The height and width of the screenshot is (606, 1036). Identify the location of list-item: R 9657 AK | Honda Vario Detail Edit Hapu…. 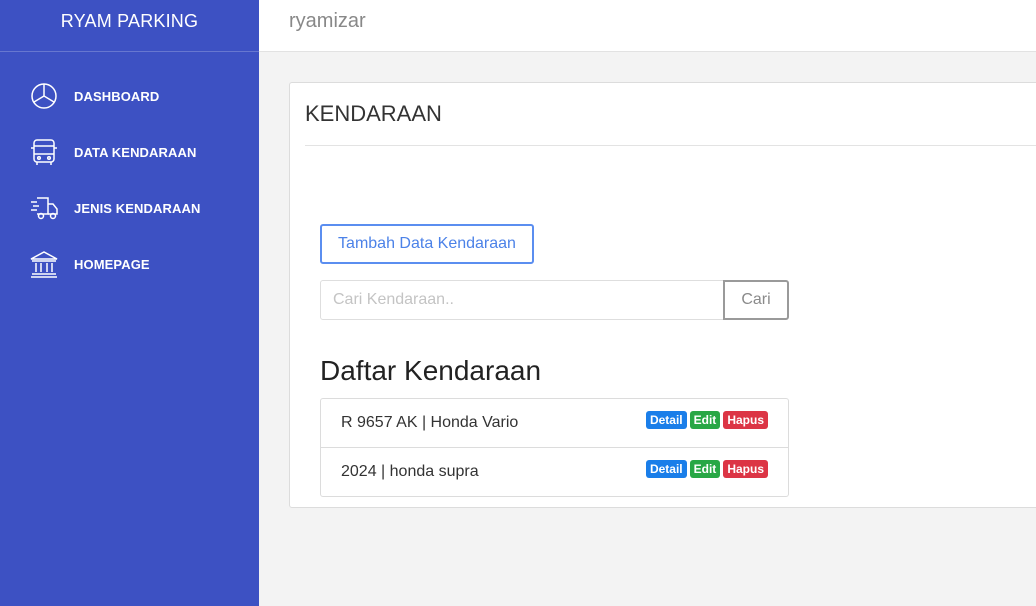
(554, 423).